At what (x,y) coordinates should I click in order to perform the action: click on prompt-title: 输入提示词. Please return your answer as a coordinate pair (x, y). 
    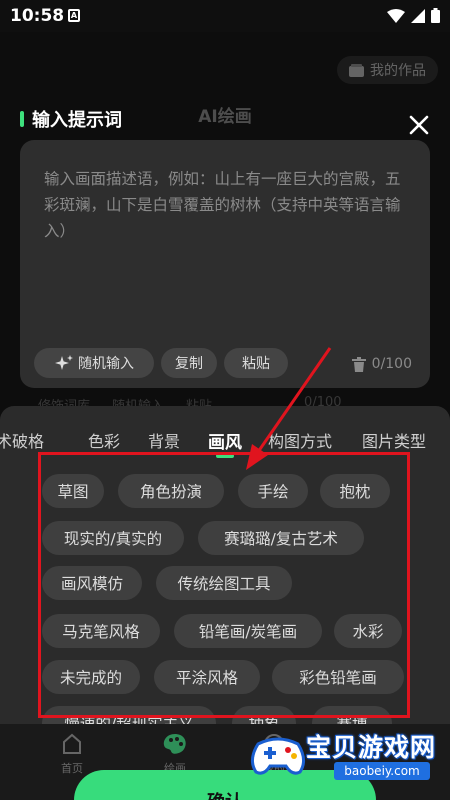
    Looking at the image, I should click on (77, 120).